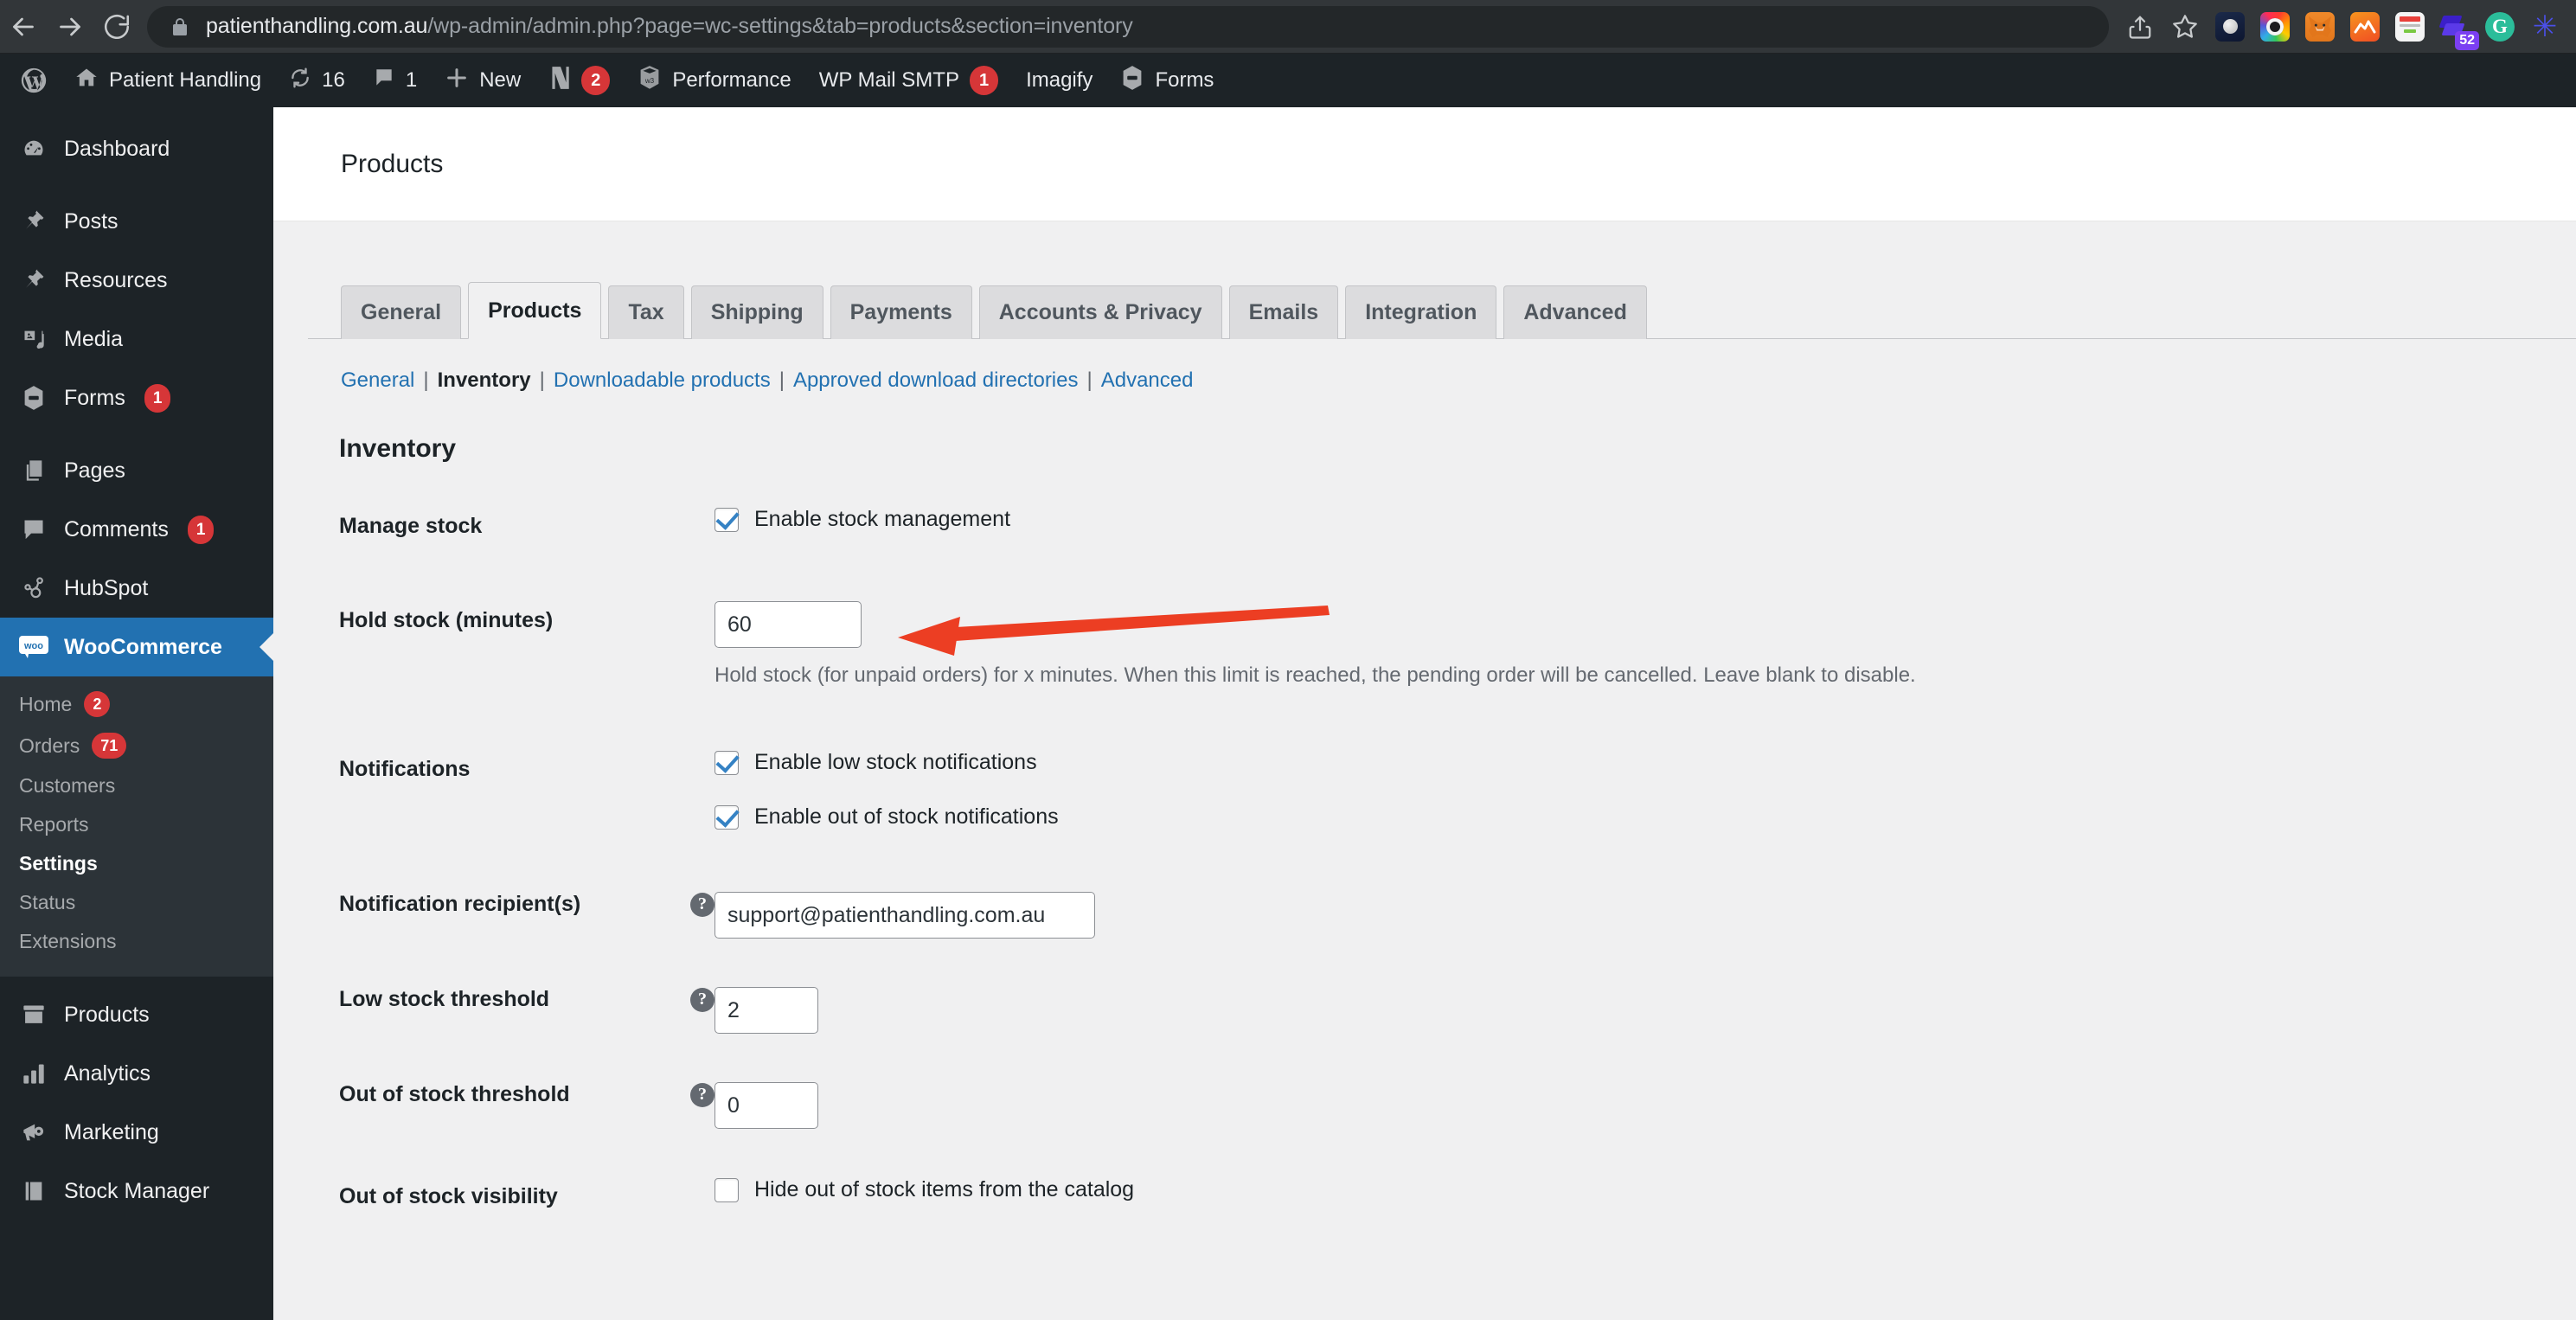 This screenshot has height=1320, width=2576. What do you see at coordinates (2274, 26) in the screenshot?
I see `camera-extension-icon` at bounding box center [2274, 26].